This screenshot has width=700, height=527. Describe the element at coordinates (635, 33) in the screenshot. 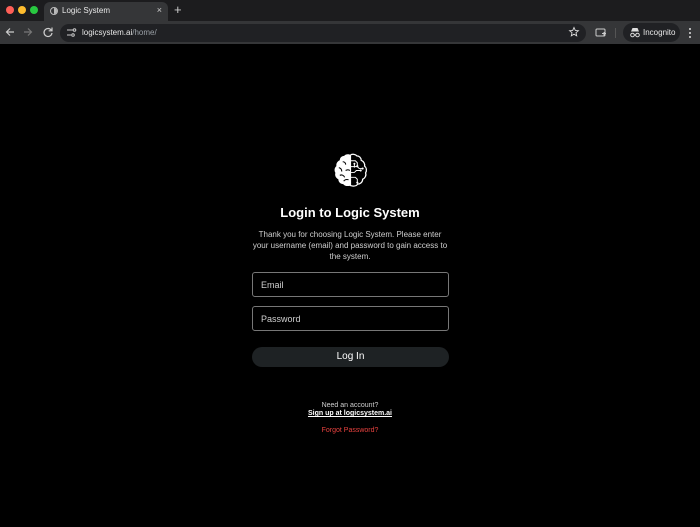

I see `incognito-icon` at that location.